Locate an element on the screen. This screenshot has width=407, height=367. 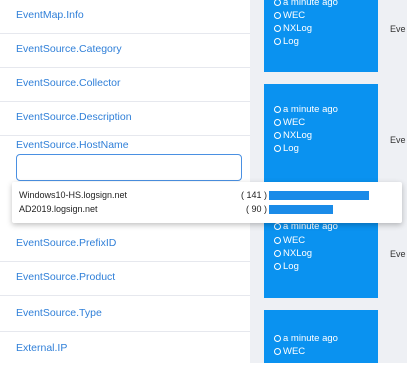
suggestion-count: ( 141 ) is located at coordinates (253, 195).